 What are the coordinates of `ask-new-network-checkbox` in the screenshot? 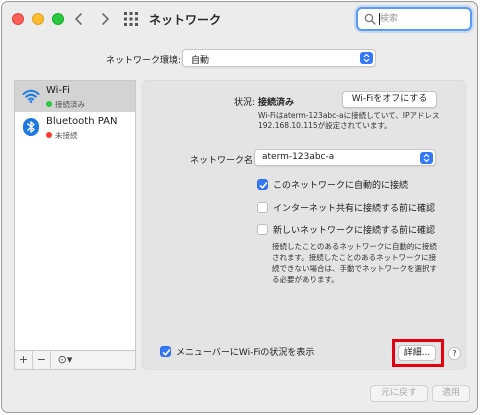 It's located at (262, 229).